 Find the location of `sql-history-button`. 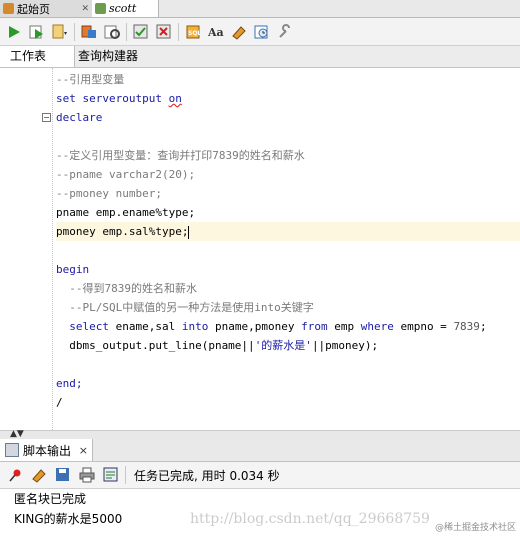

sql-history-button is located at coordinates (262, 32).